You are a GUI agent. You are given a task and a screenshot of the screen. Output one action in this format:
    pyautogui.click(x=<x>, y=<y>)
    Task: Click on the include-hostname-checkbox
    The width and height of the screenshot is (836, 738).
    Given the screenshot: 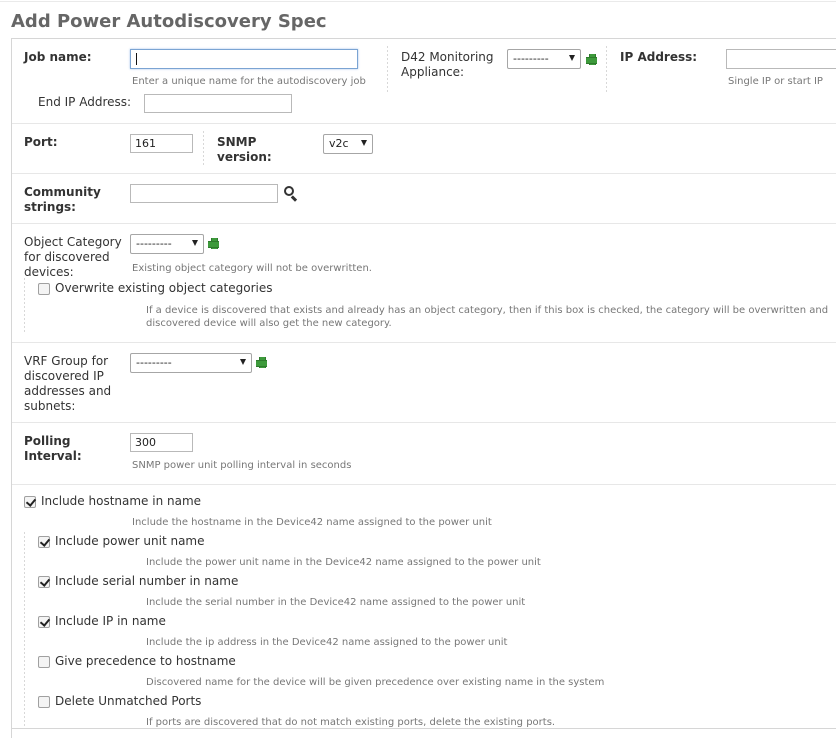 What is the action you would take?
    pyautogui.click(x=30, y=502)
    